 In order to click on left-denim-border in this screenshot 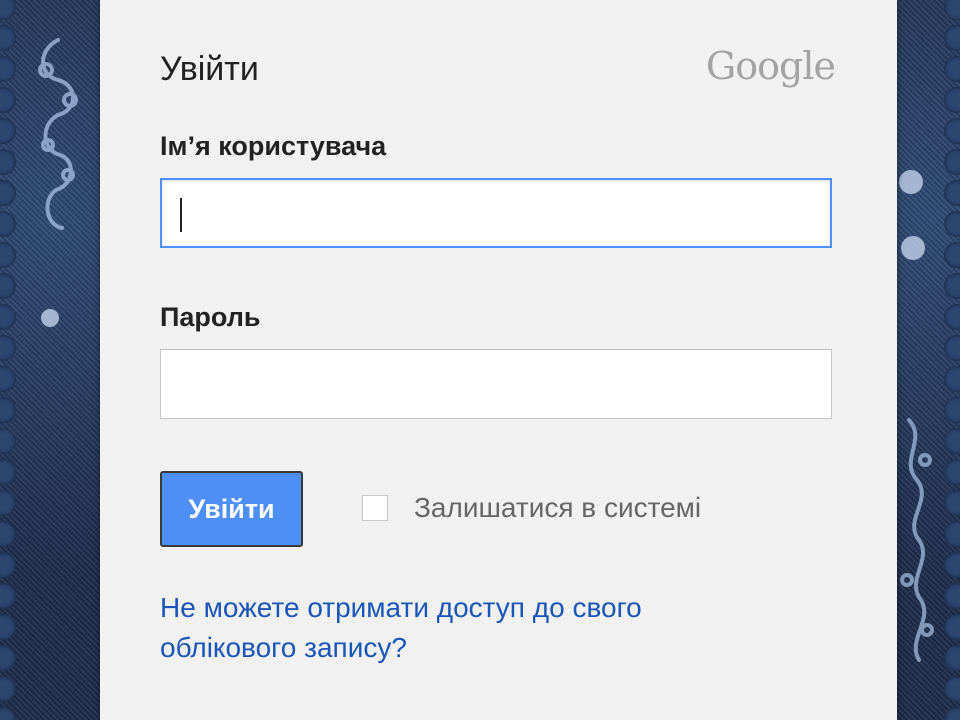, I will do `click(50, 360)`.